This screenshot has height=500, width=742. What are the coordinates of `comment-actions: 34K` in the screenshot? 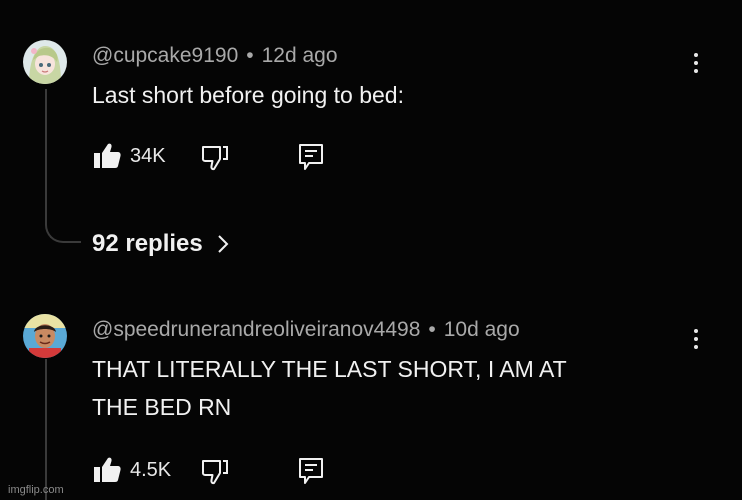 It's located at (212, 156).